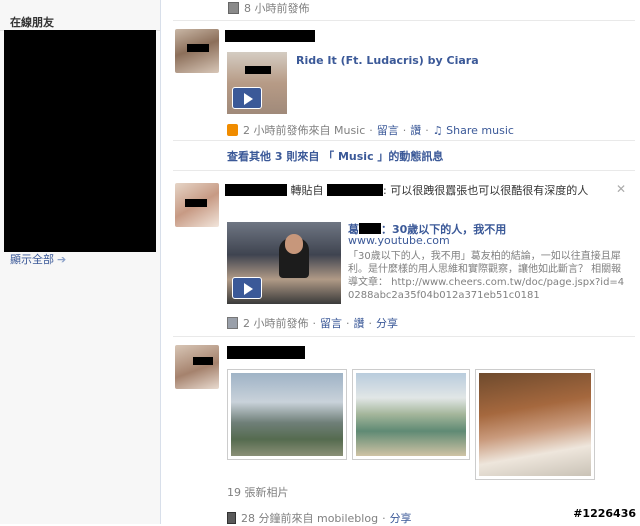 This screenshot has width=640, height=526. I want to click on top-post-meta: 8 小時前發佈, so click(269, 8).